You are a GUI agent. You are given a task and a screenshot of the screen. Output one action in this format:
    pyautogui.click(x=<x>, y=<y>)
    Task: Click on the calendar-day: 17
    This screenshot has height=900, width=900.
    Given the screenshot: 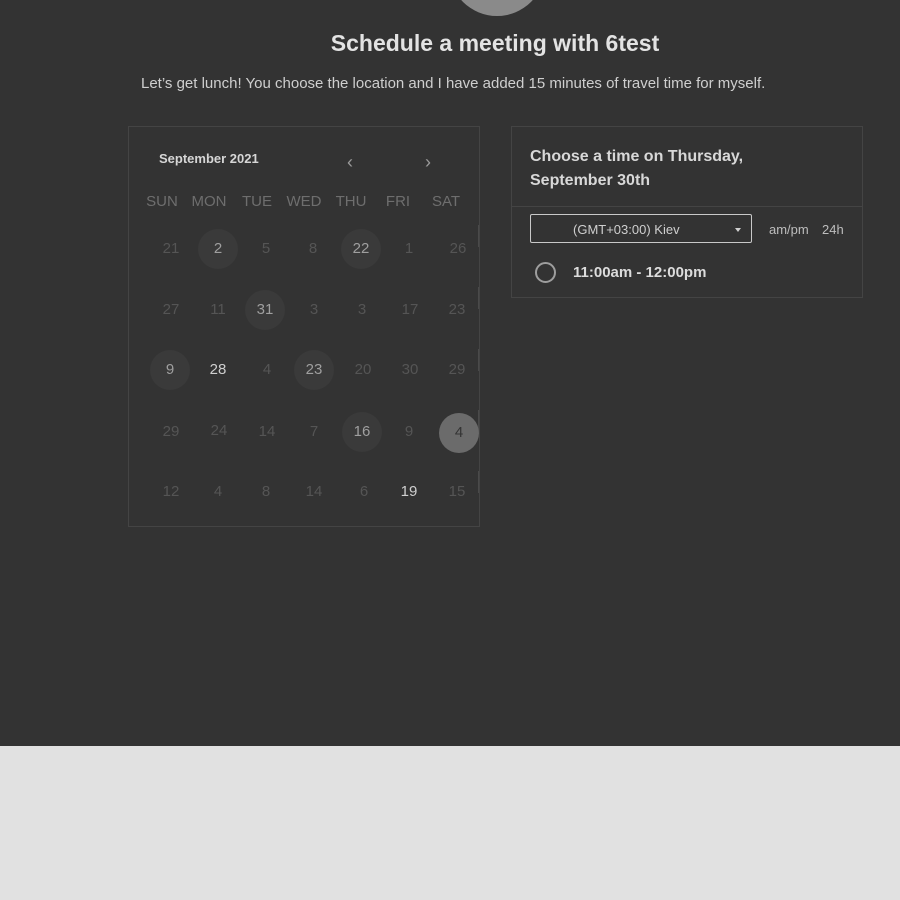 What is the action you would take?
    pyautogui.click(x=410, y=309)
    